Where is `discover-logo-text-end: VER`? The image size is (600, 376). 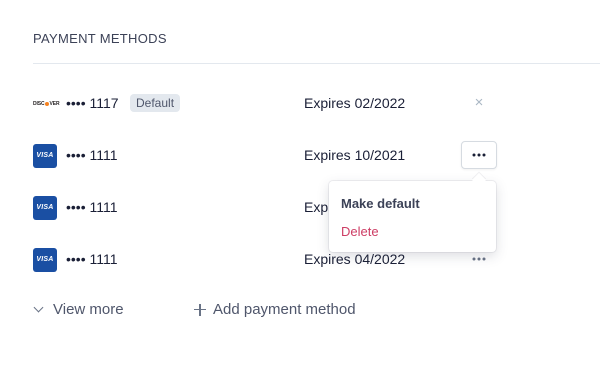 discover-logo-text-end: VER is located at coordinates (54, 104).